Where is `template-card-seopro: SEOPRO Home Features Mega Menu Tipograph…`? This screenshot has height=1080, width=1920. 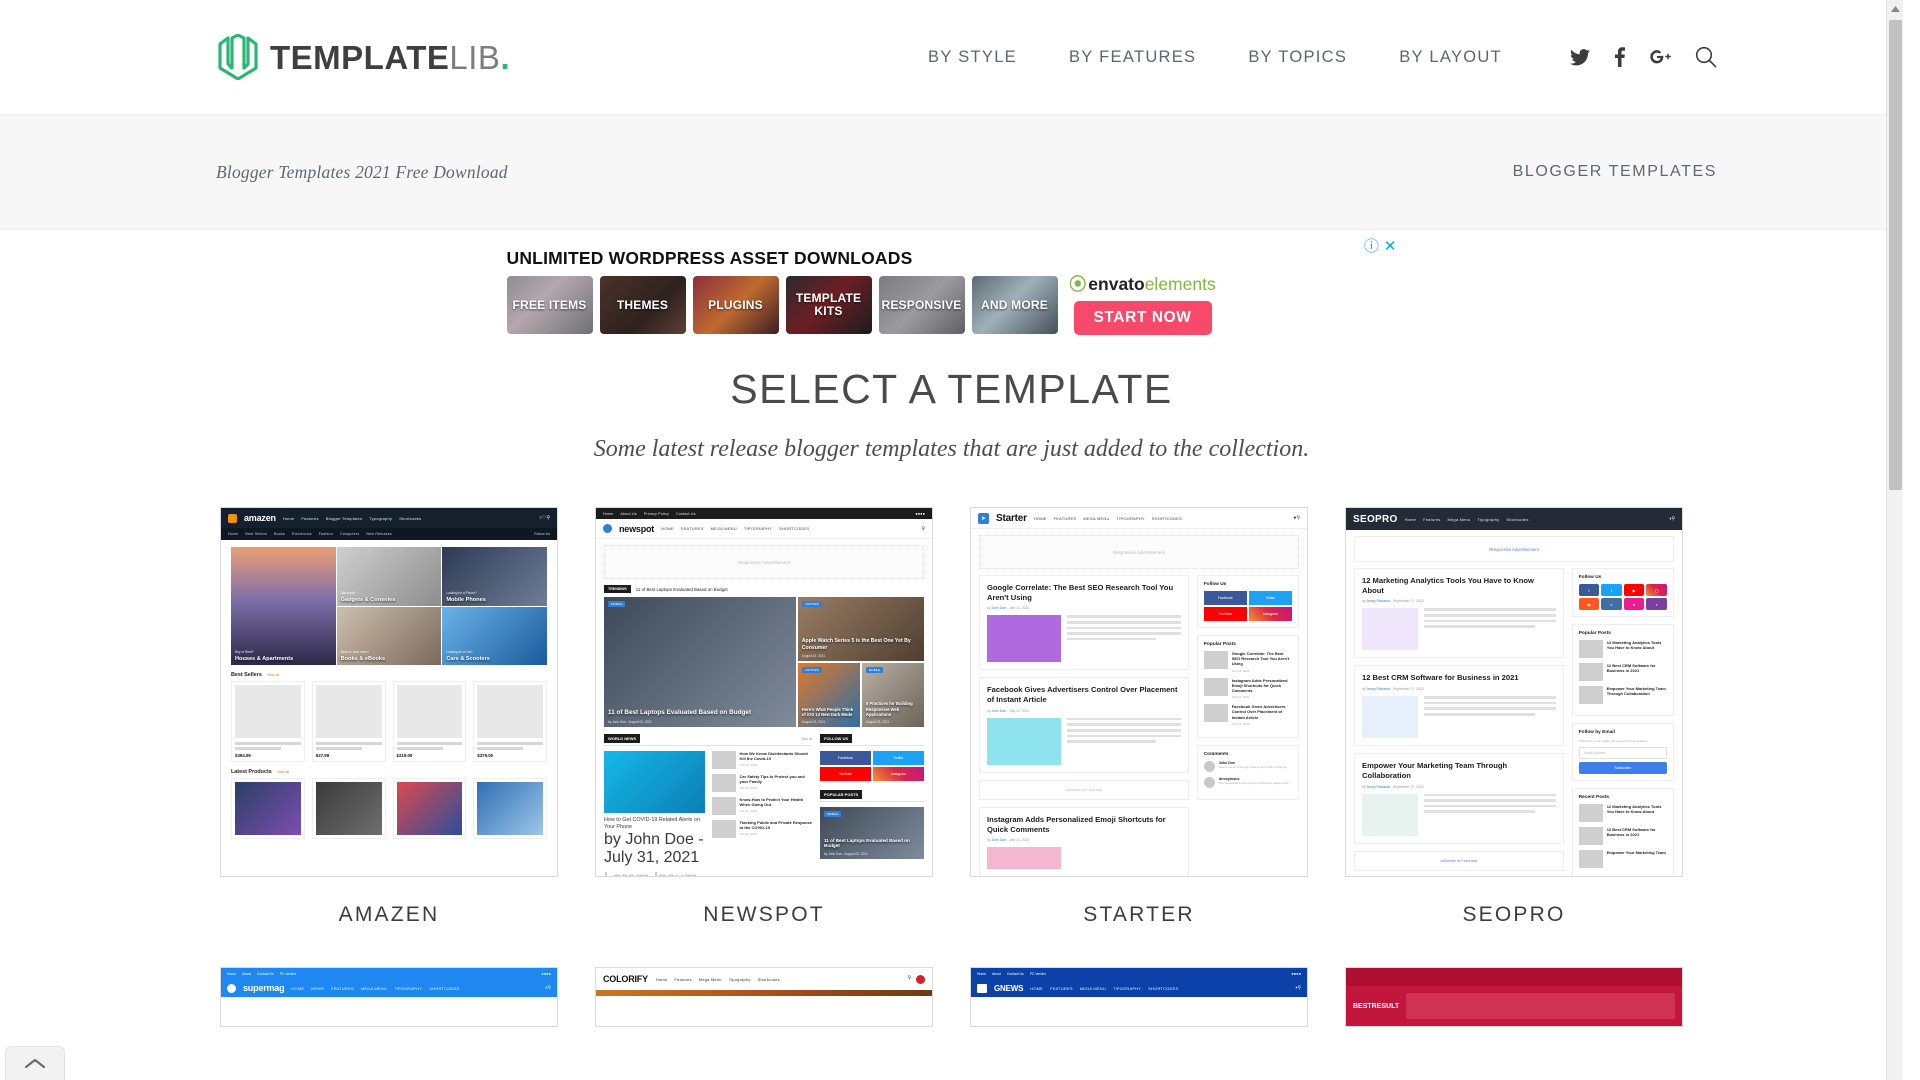
template-card-seopro: SEOPRO Home Features Mega Menu Tipograph… is located at coordinates (1514, 717).